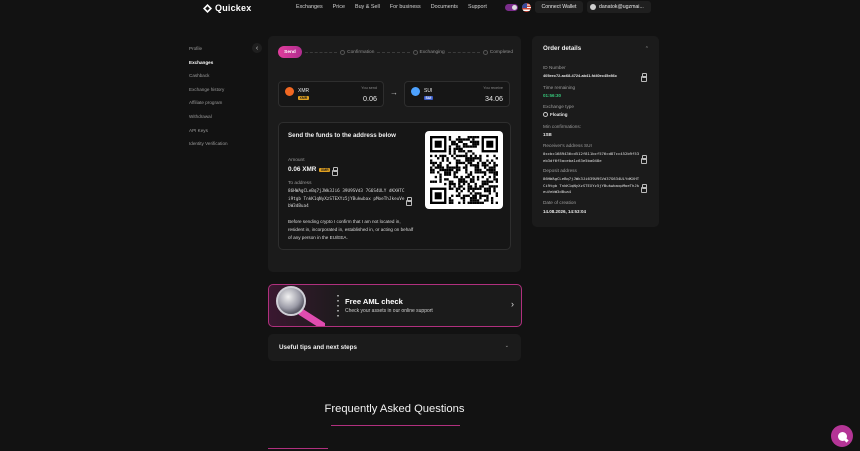  What do you see at coordinates (367, 7) in the screenshot?
I see `nav-buy-sell: Buy & Sell` at bounding box center [367, 7].